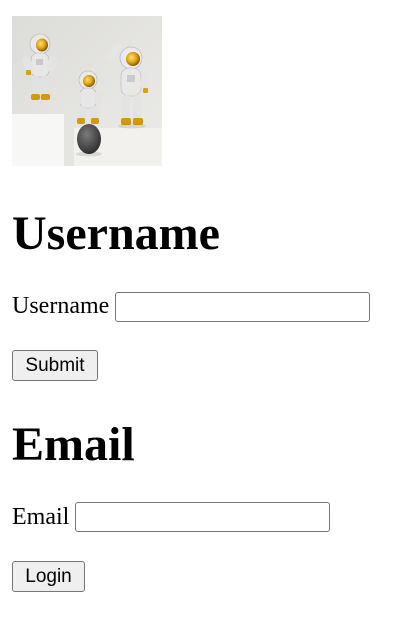 This screenshot has width=409, height=617. I want to click on submit-button: Submit, so click(55, 365).